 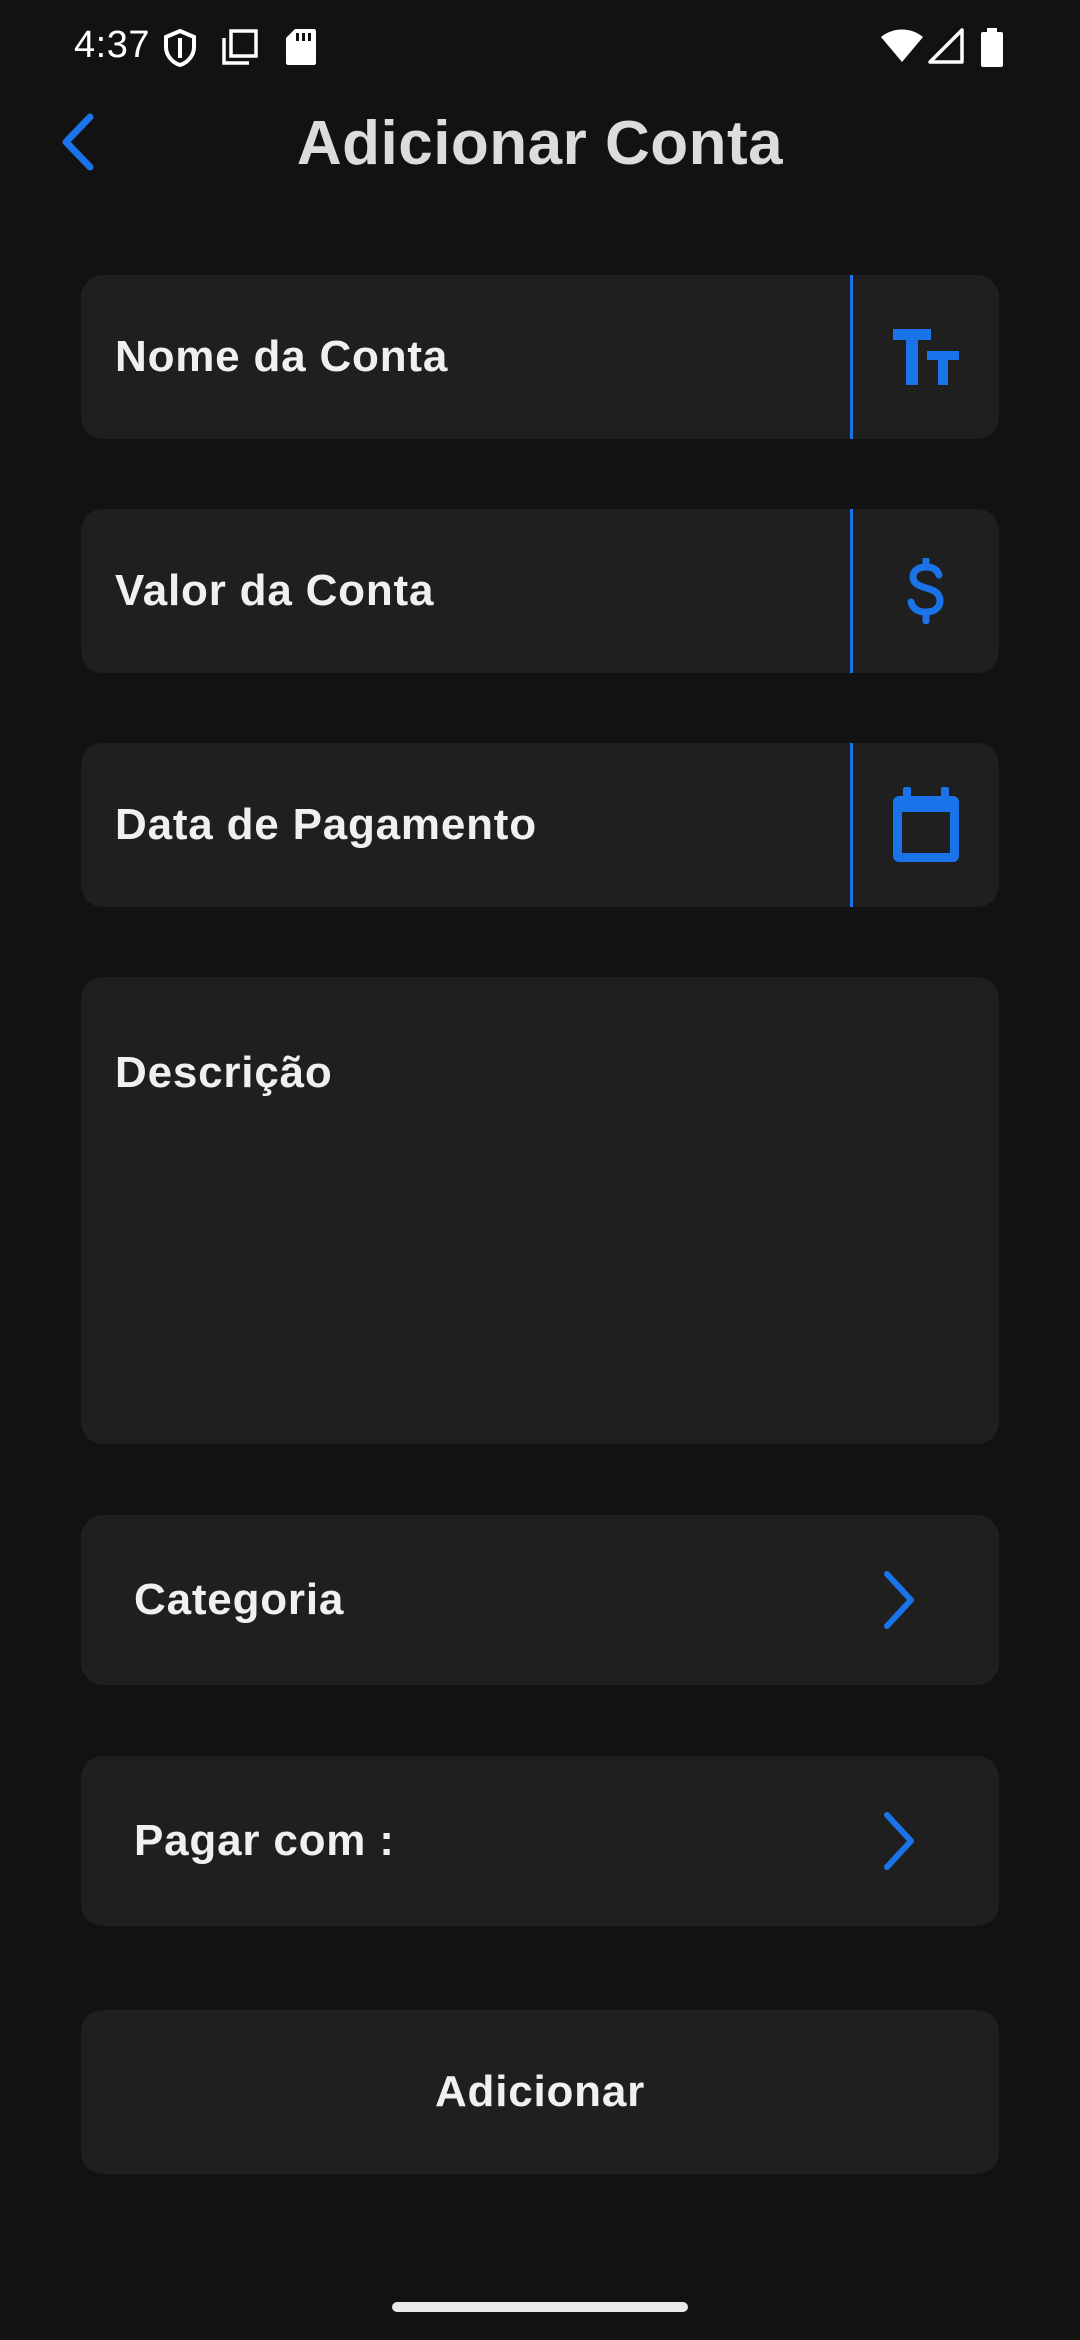 I want to click on payment-date-field: Data de Pagamento, so click(x=540, y=825).